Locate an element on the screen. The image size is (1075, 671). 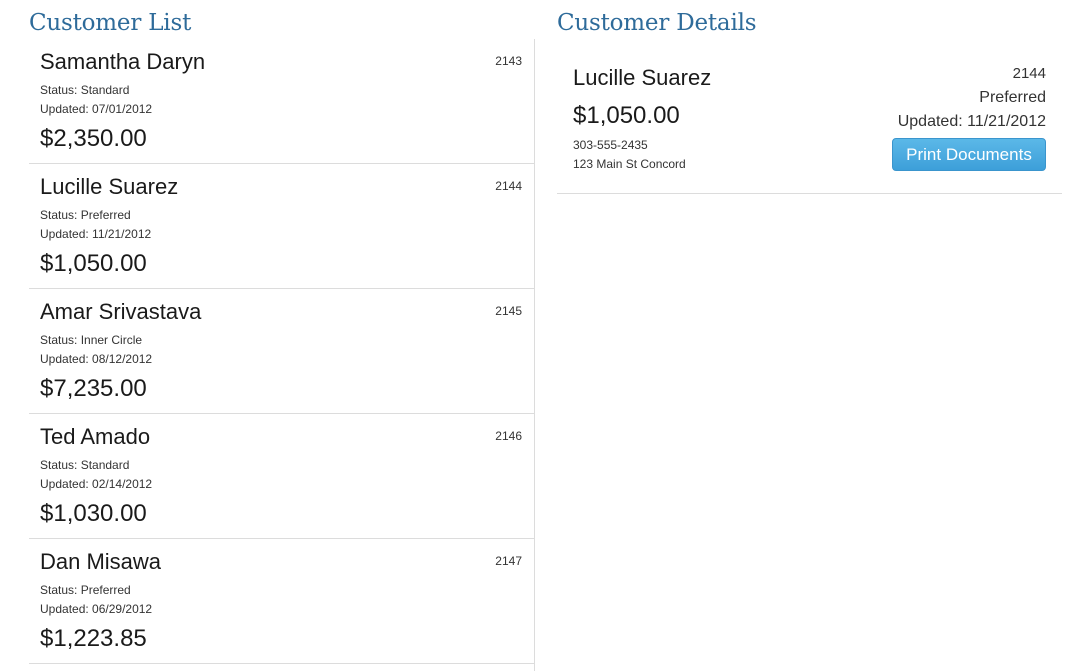
customer-details-title: Customer Details is located at coordinates (657, 23).